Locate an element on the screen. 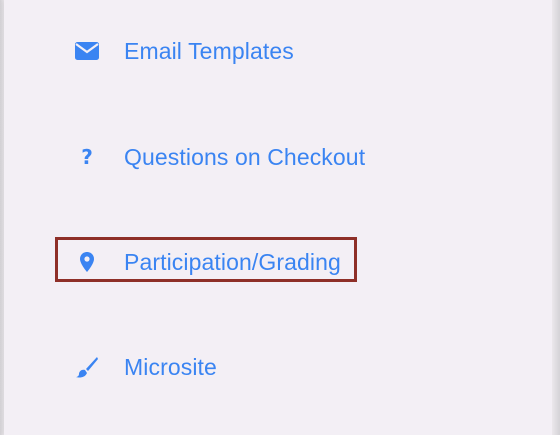 The height and width of the screenshot is (435, 560). menu-item-participation-grading: Participation/Grading is located at coordinates (205, 262).